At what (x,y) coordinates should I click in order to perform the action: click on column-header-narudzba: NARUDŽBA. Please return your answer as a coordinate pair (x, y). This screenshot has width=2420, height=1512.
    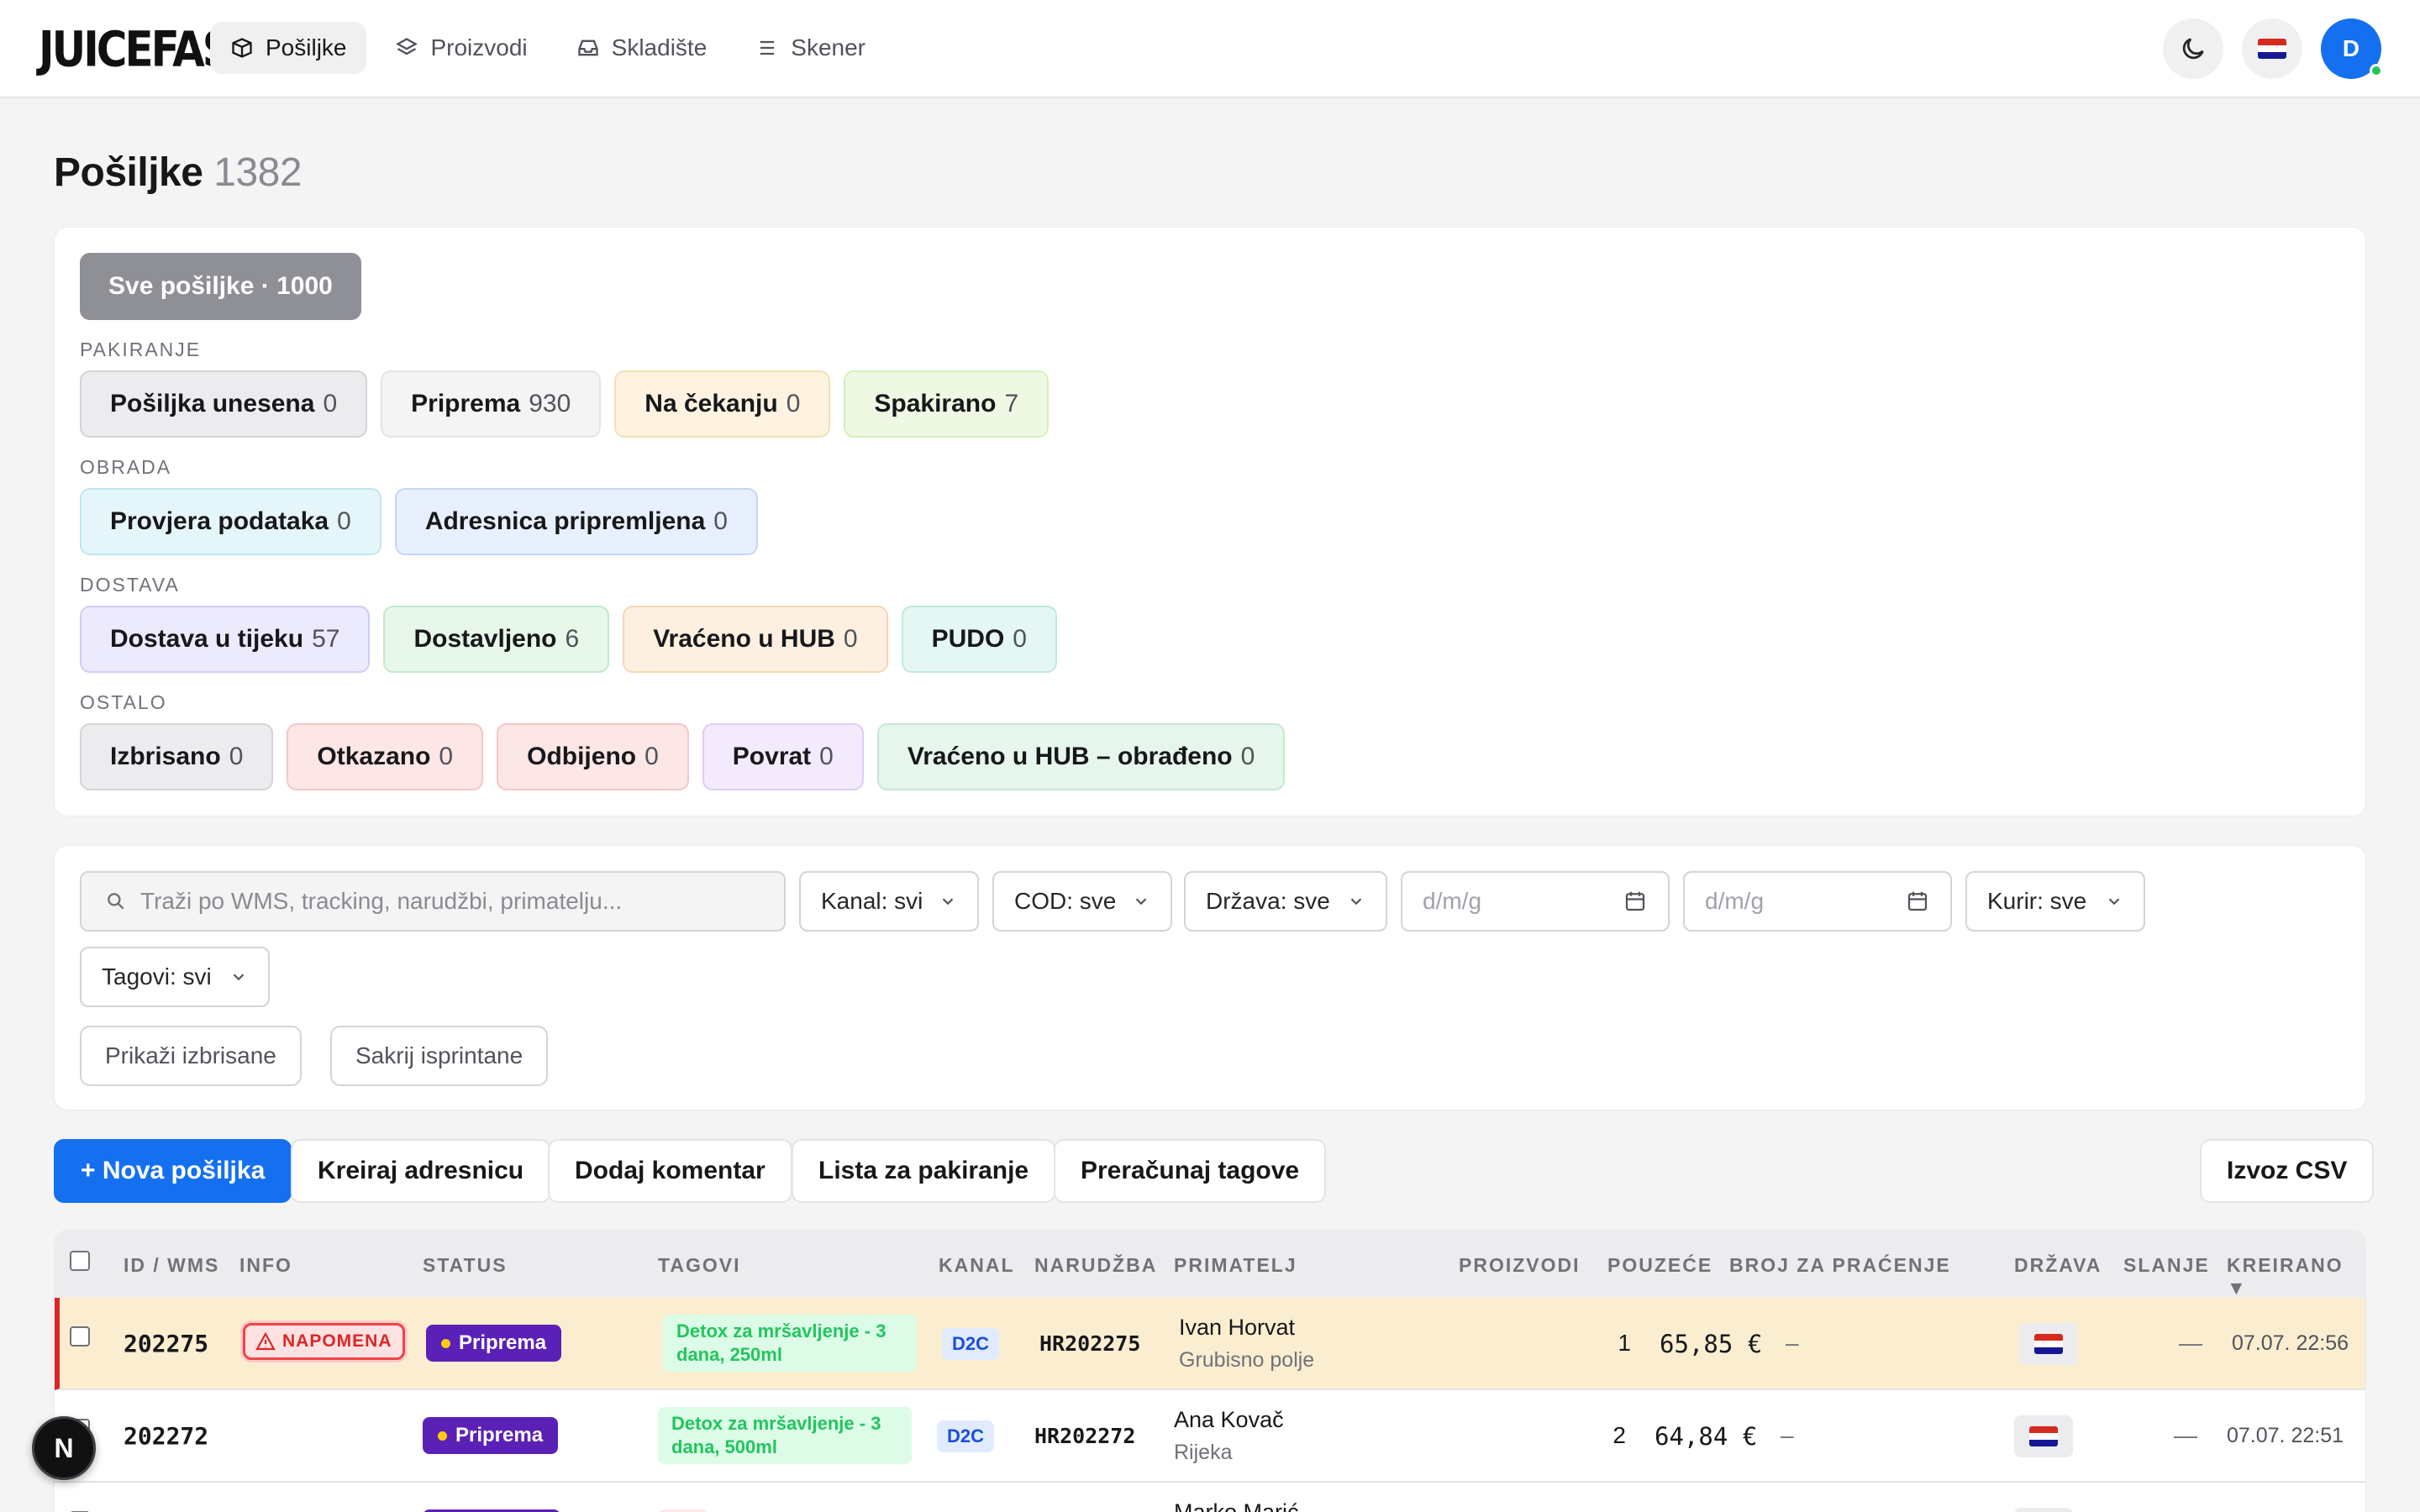
    Looking at the image, I should click on (1095, 1265).